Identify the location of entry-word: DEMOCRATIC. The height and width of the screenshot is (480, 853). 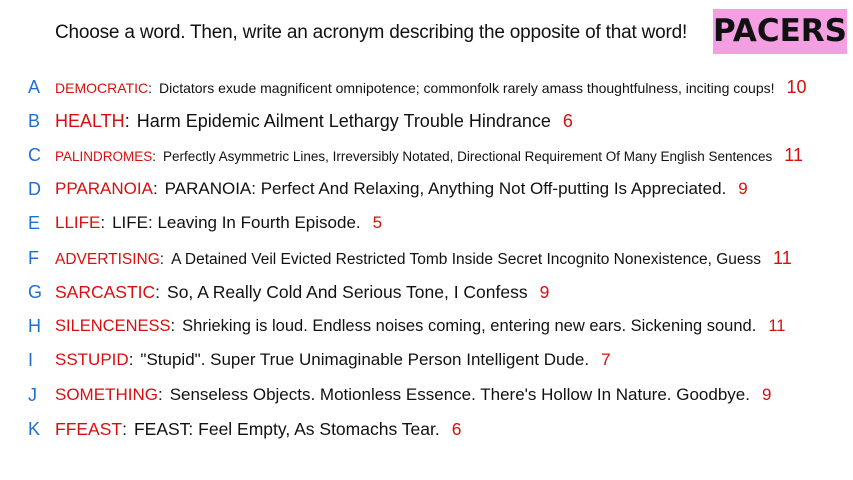
(102, 87).